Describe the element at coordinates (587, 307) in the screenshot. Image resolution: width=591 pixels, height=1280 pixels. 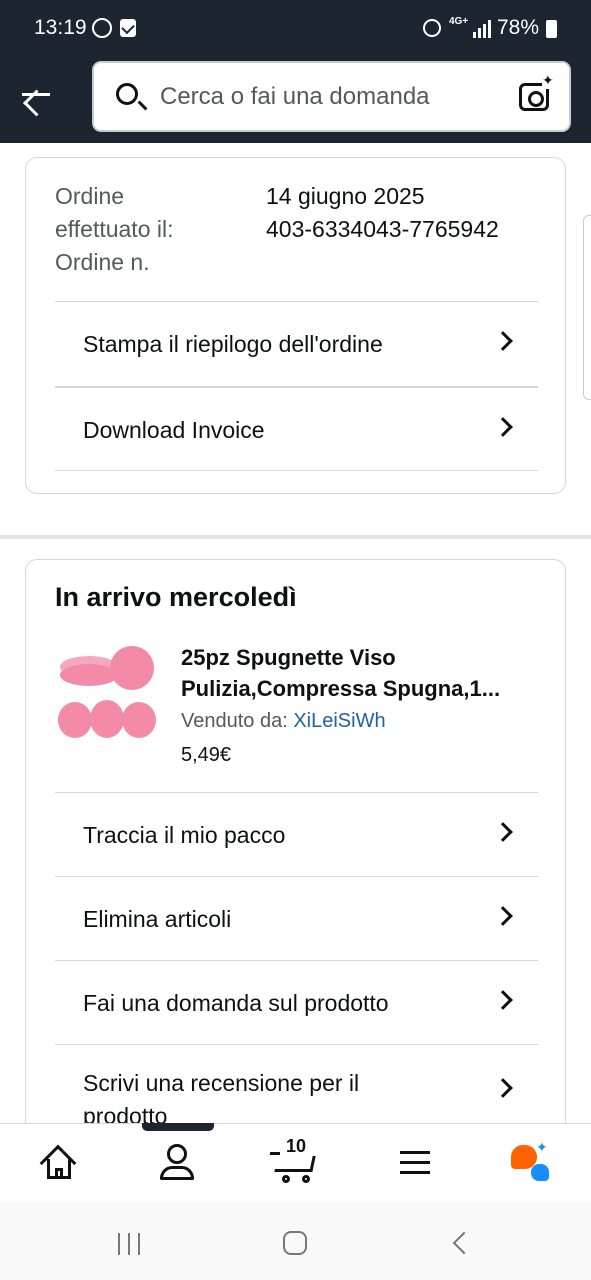
I see `scrollbar` at that location.